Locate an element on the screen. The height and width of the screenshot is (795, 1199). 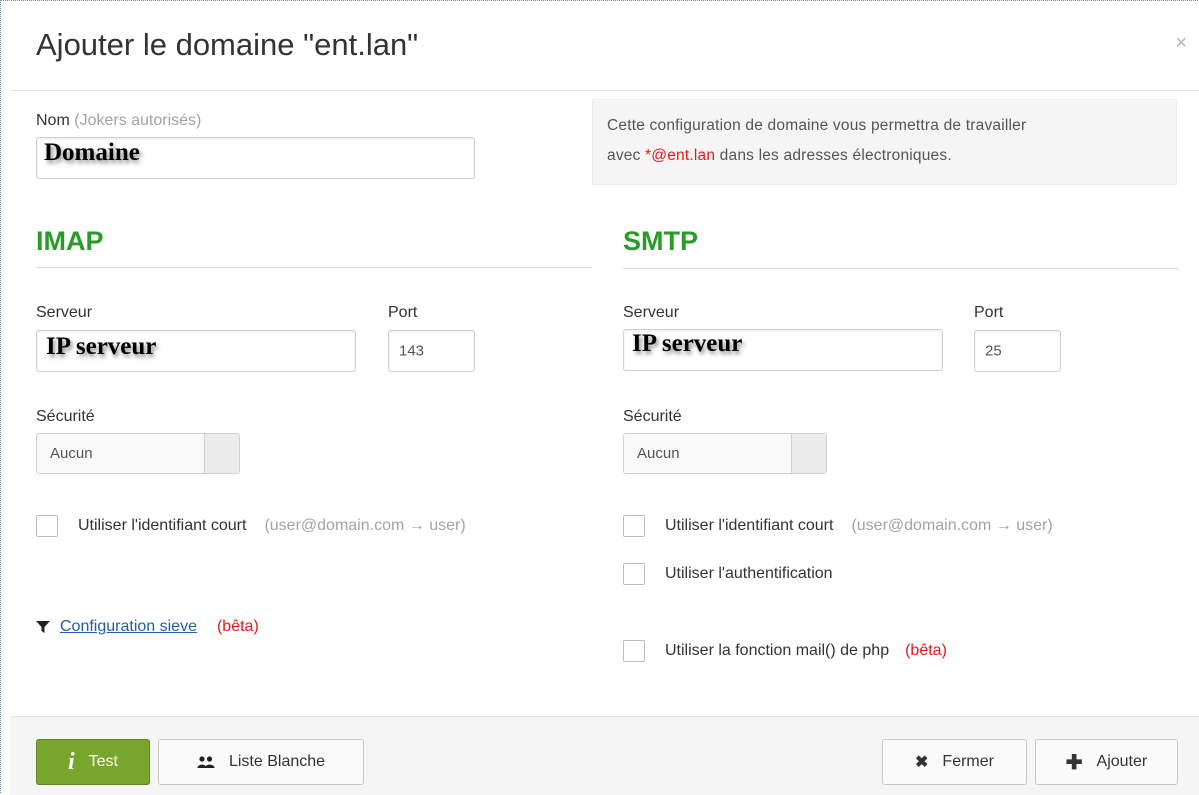
filter-icon is located at coordinates (43, 627).